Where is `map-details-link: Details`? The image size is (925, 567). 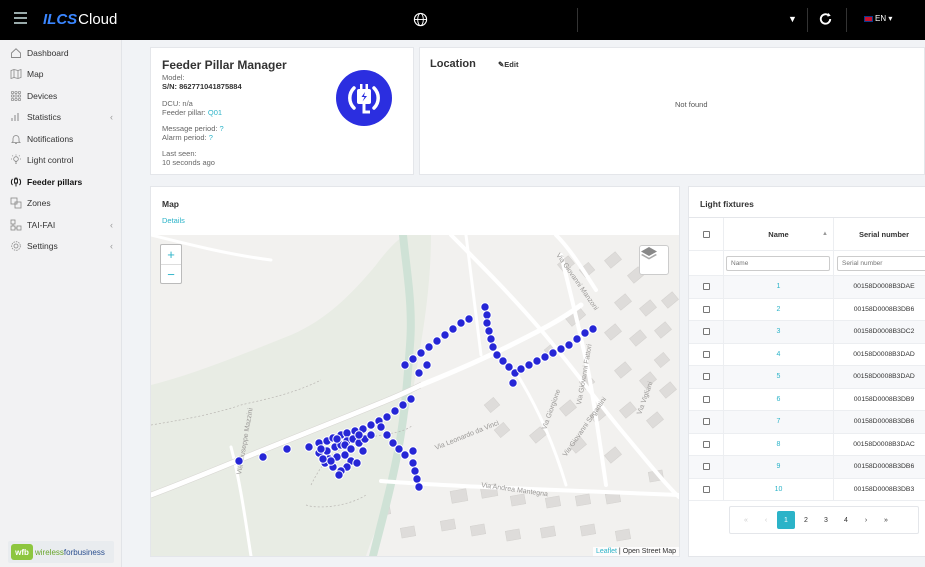
map-details-link: Details is located at coordinates (173, 220).